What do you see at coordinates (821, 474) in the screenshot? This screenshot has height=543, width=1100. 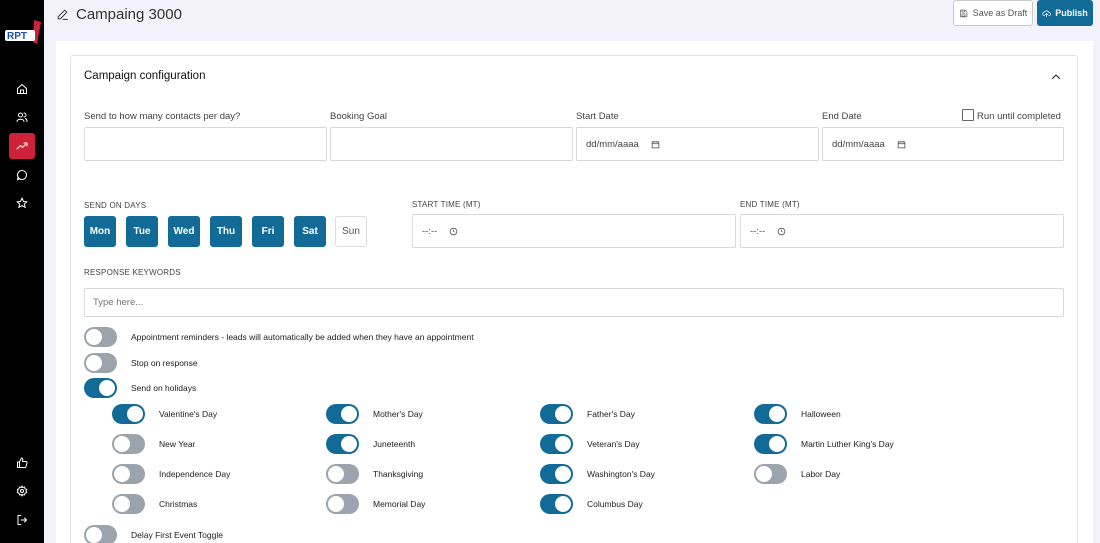 I see `holiday-label: Labor Day` at bounding box center [821, 474].